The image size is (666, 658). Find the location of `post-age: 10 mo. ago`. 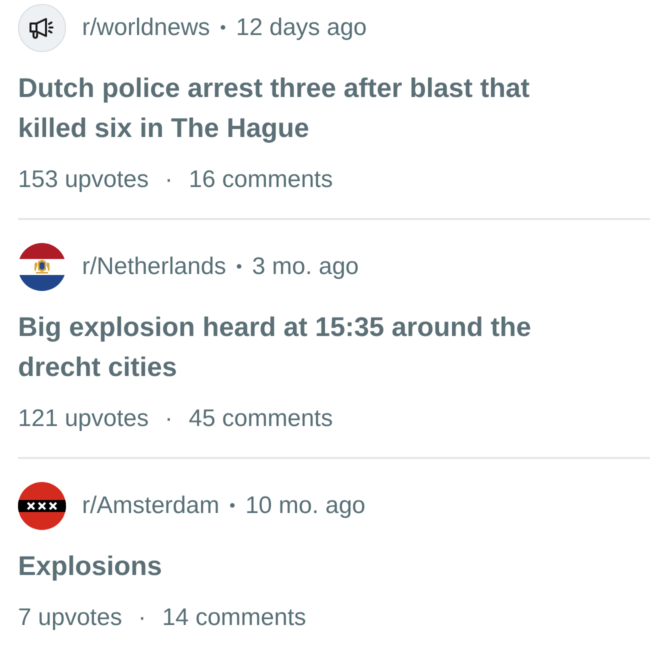

post-age: 10 mo. ago is located at coordinates (305, 506).